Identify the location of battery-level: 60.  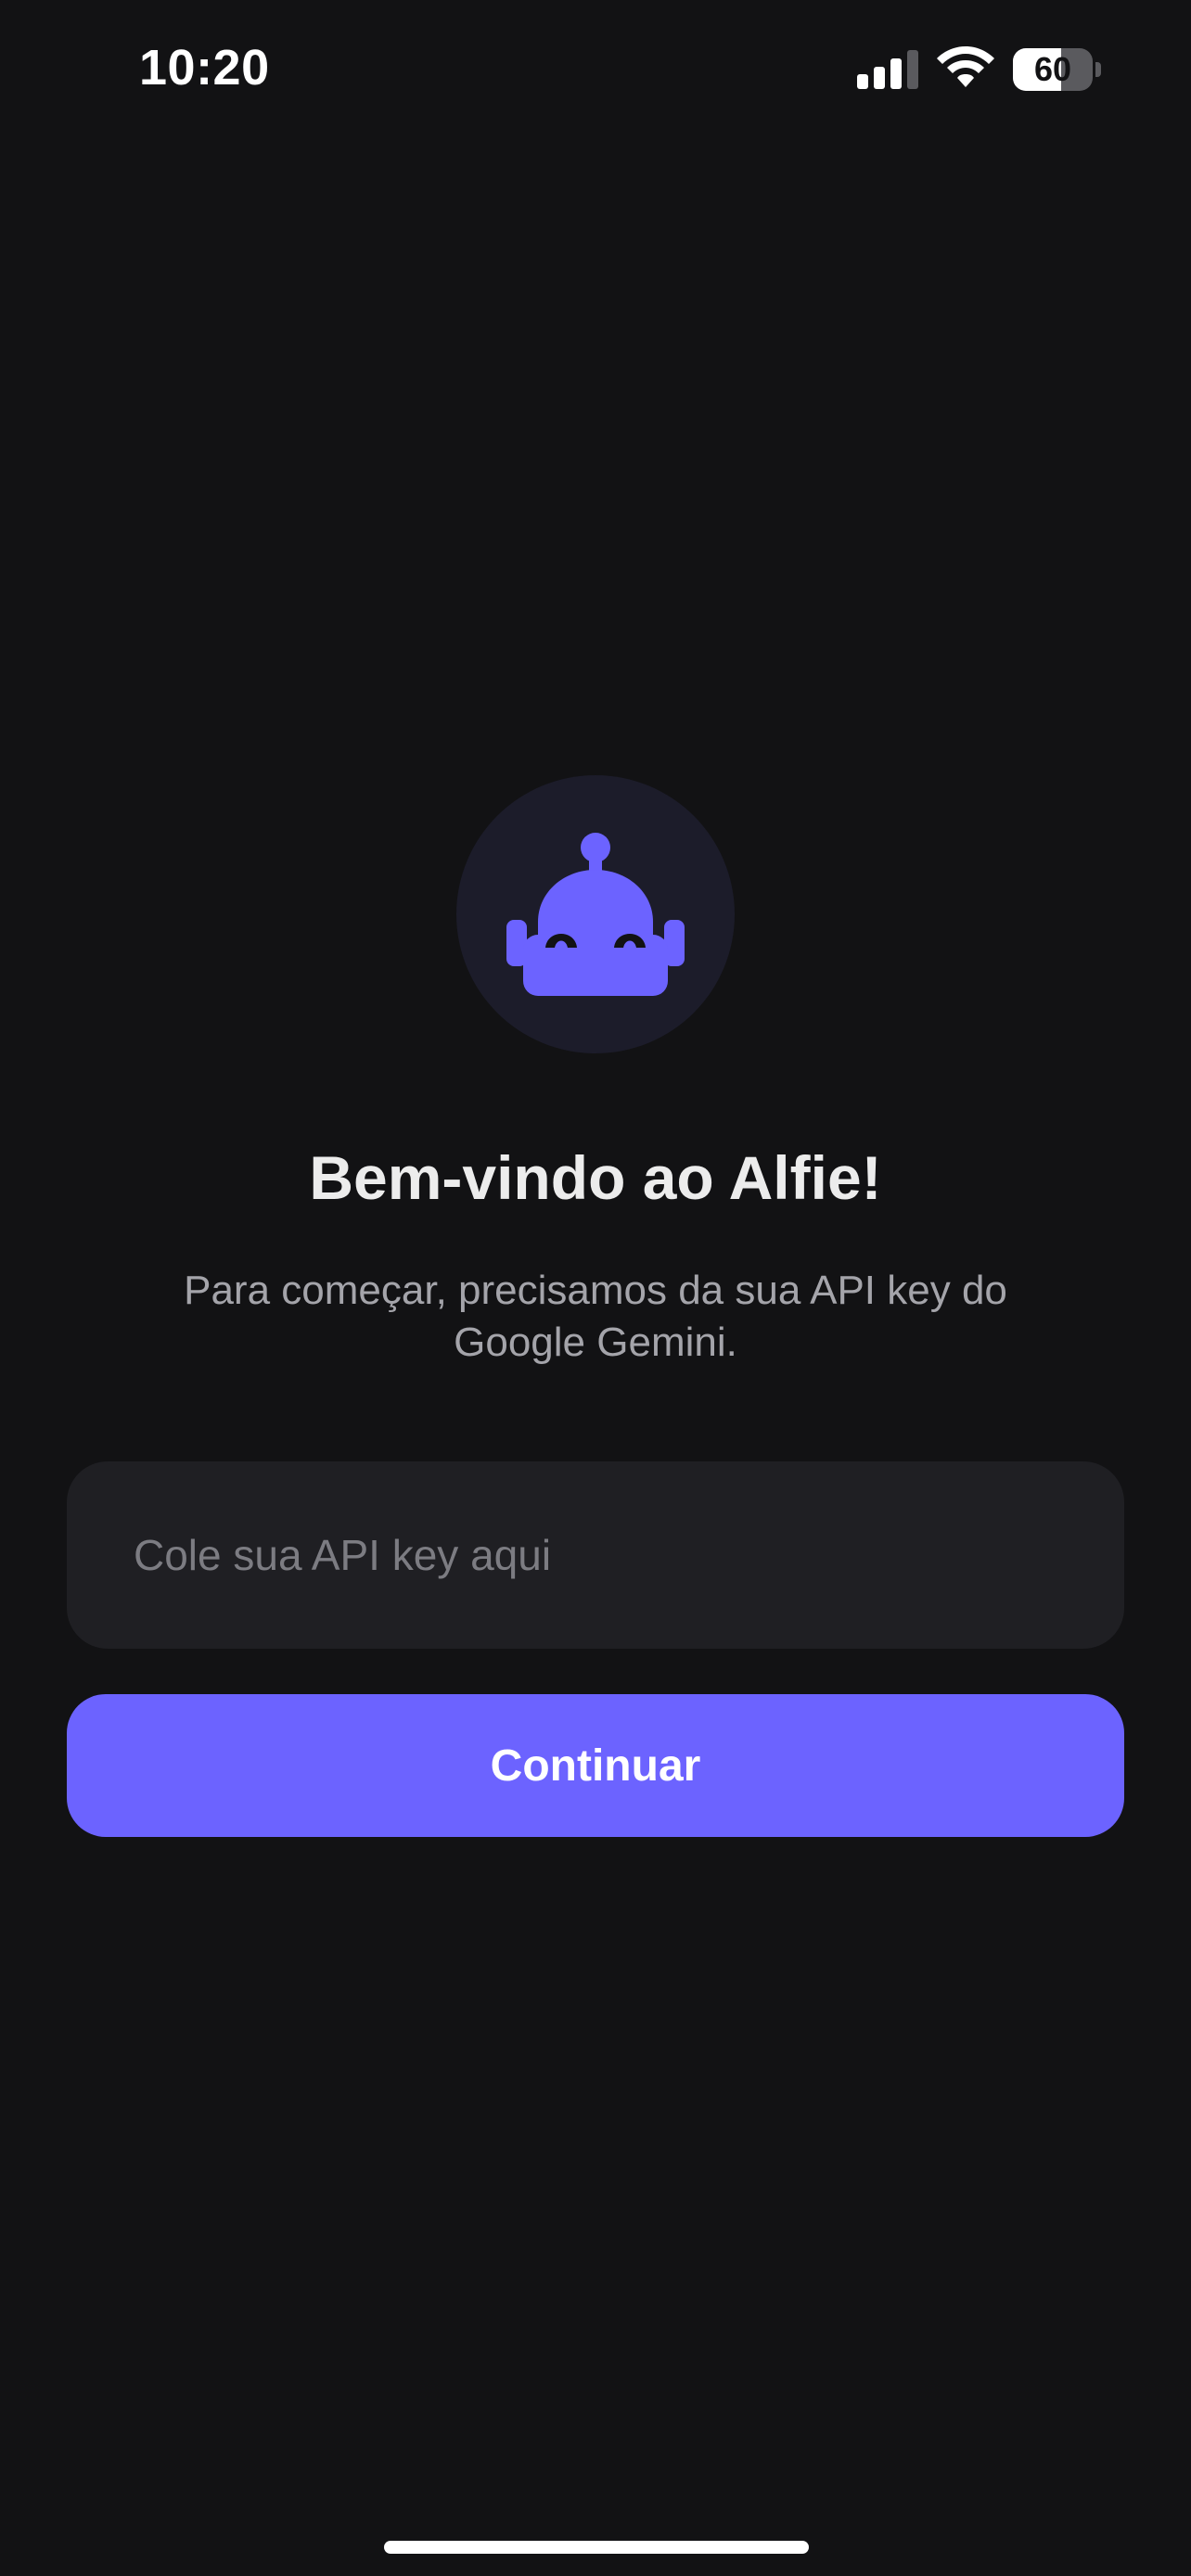
(1052, 69).